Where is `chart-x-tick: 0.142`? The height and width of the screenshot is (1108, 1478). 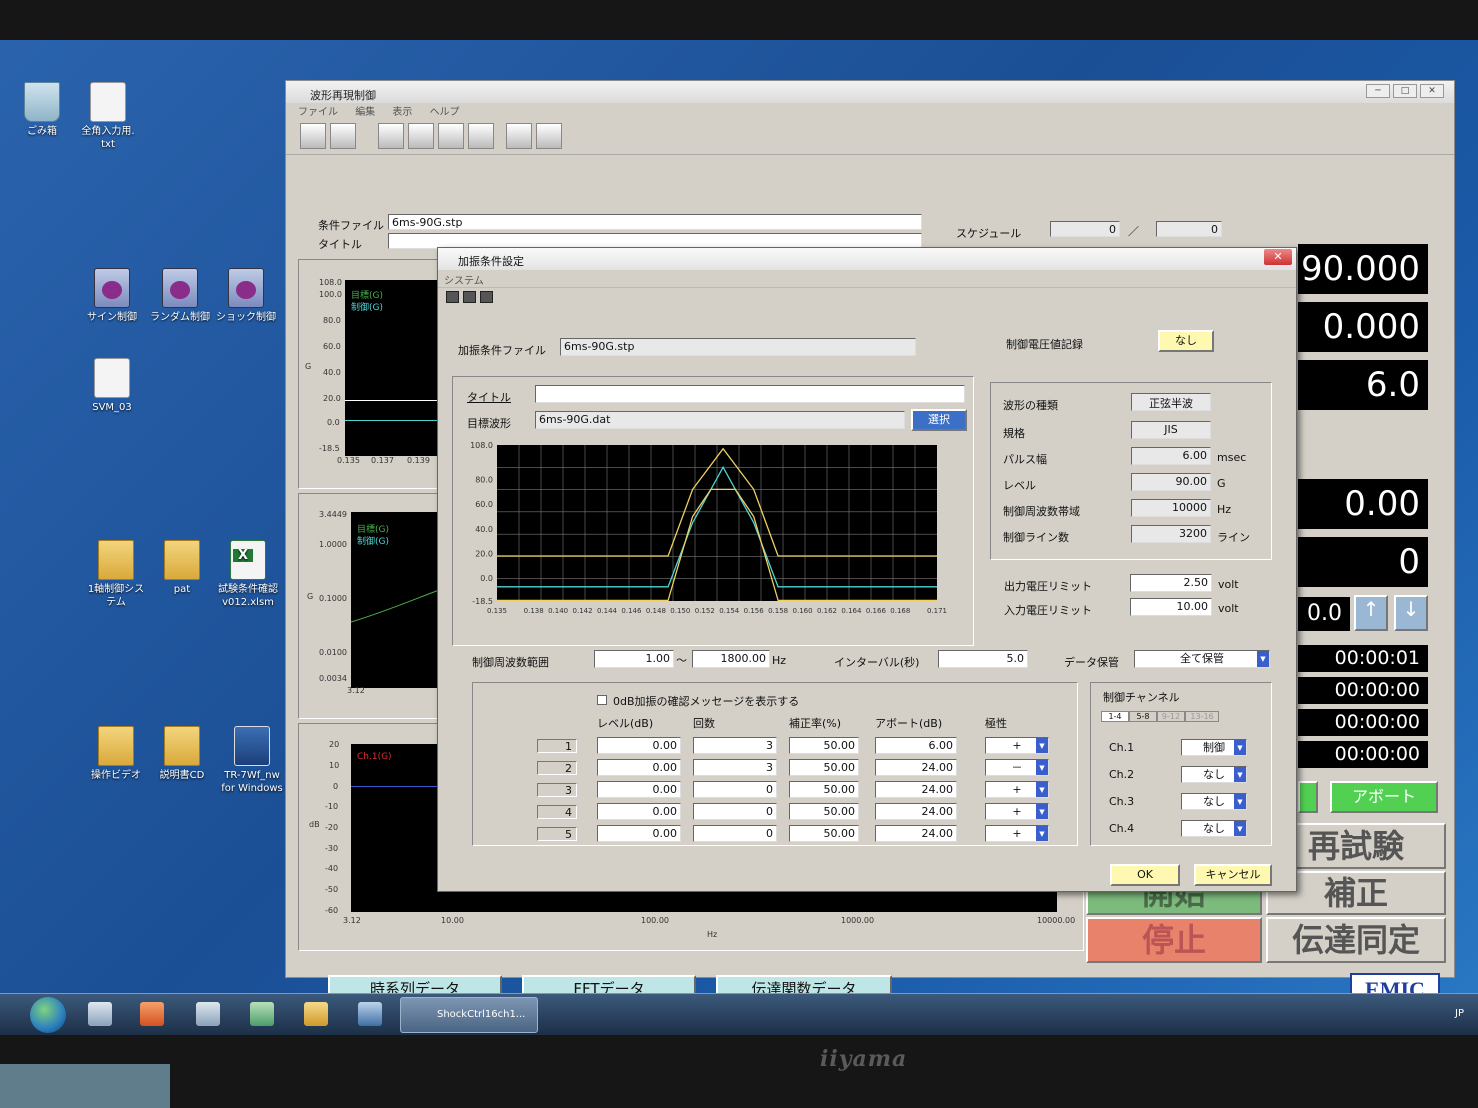
chart-x-tick: 0.142 is located at coordinates (583, 611).